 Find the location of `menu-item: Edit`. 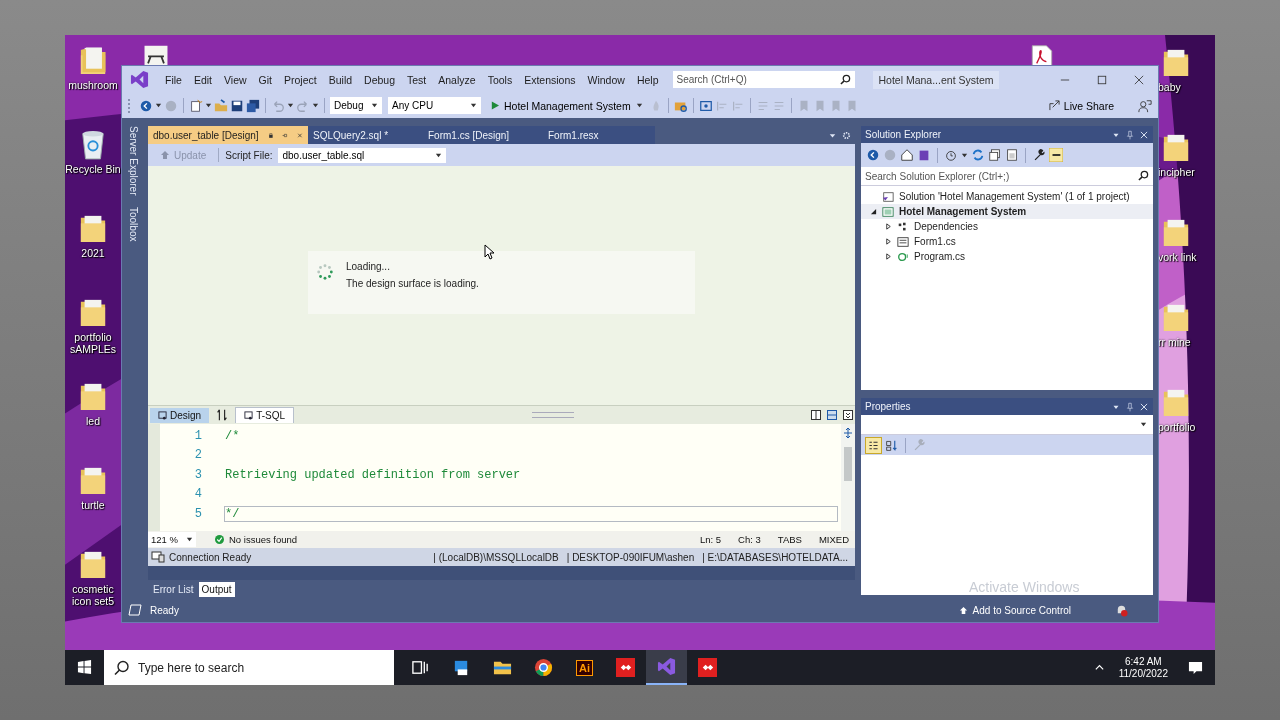

menu-item: Edit is located at coordinates (202, 79).